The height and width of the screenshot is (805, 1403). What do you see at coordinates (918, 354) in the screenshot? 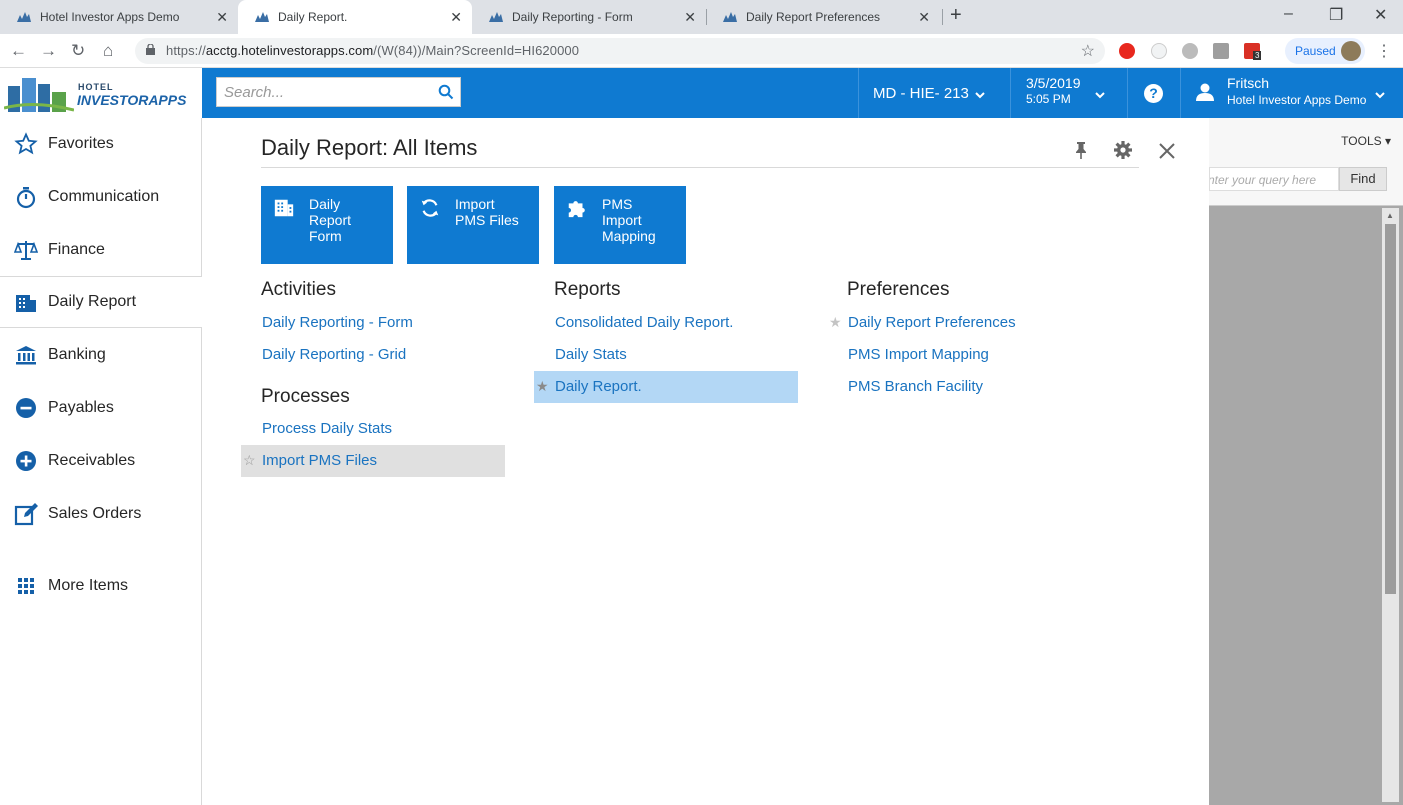
I see `link-pms-import-mapping: PMS Import Mapping` at bounding box center [918, 354].